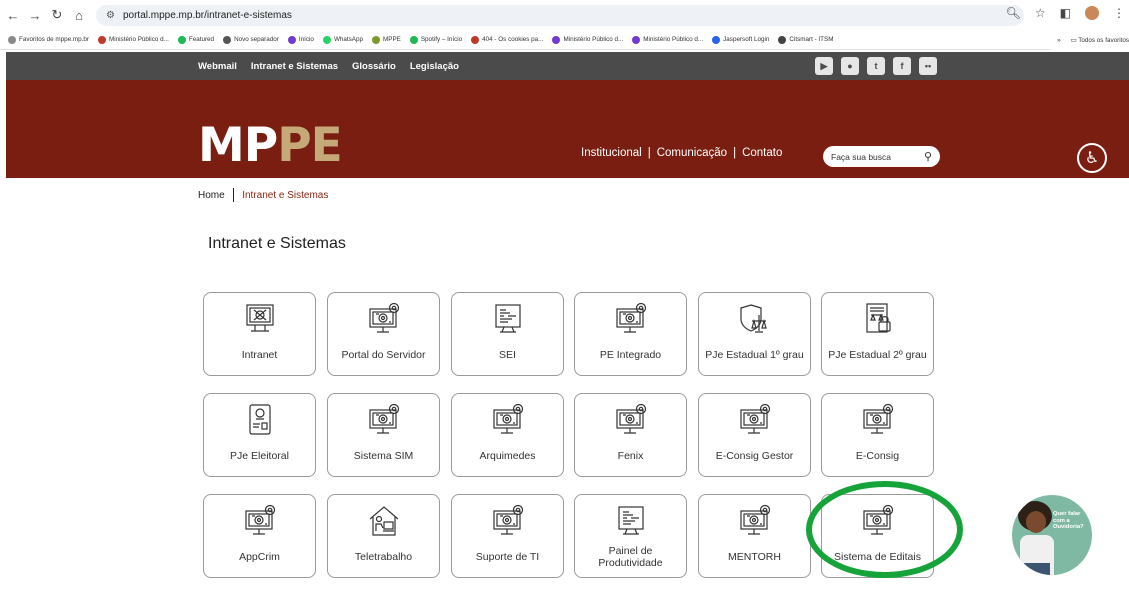 Image resolution: width=1129 pixels, height=590 pixels. What do you see at coordinates (259, 320) in the screenshot?
I see `network-monitor-icon` at bounding box center [259, 320].